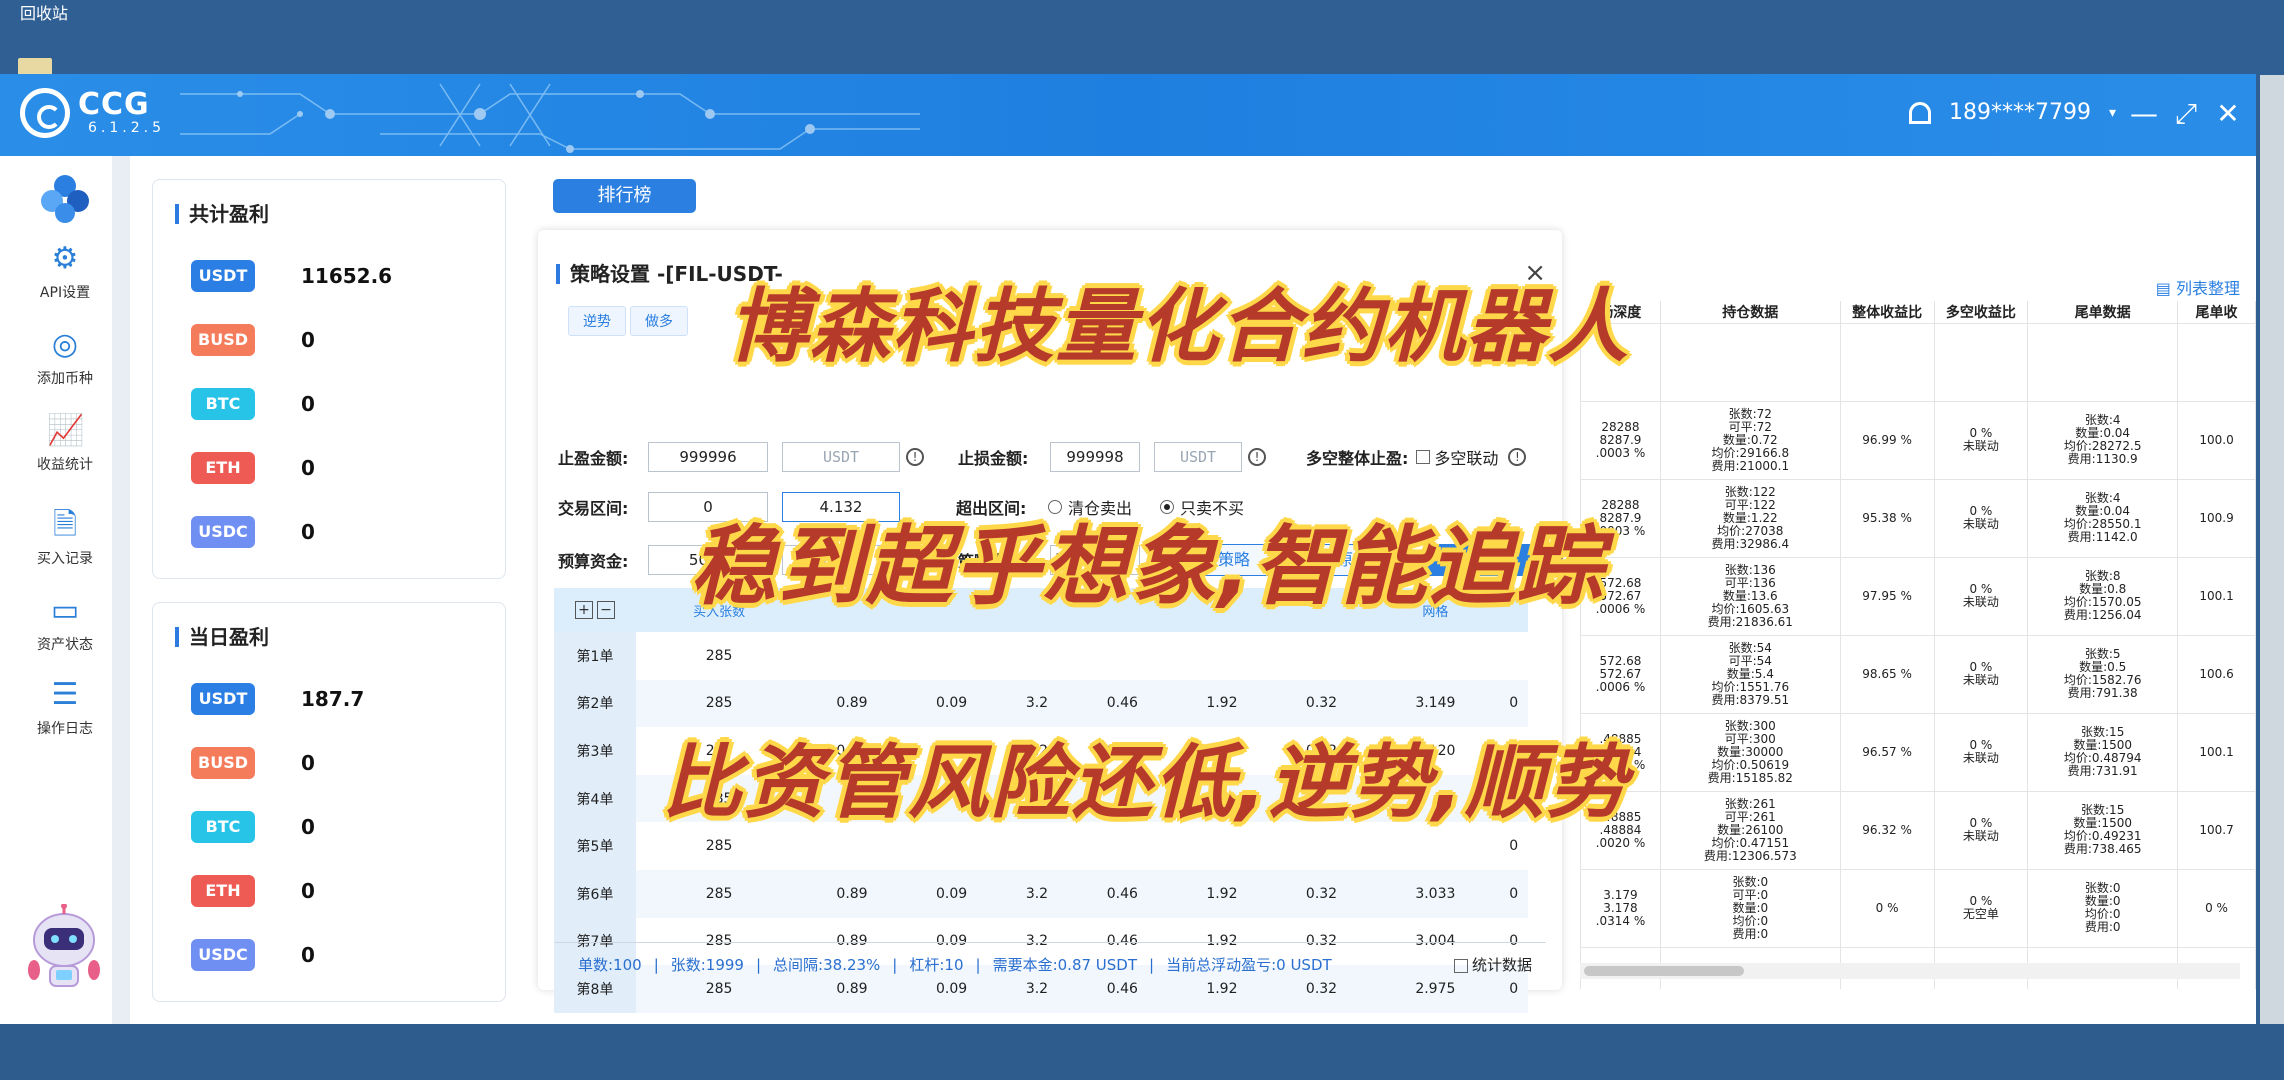  Describe the element at coordinates (65, 524) in the screenshot. I see `record-icon: 🗎` at that location.